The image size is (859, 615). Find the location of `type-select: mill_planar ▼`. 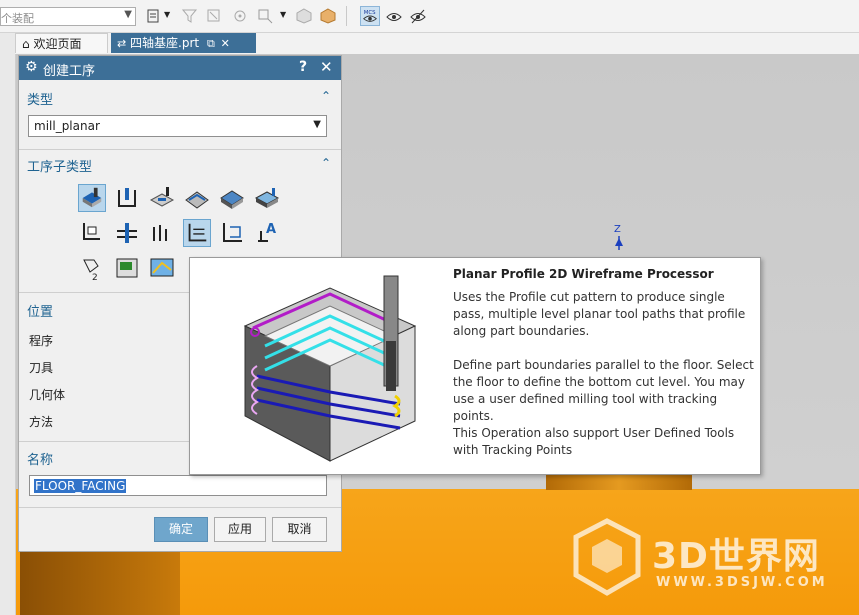

type-select: mill_planar ▼ is located at coordinates (177, 126).